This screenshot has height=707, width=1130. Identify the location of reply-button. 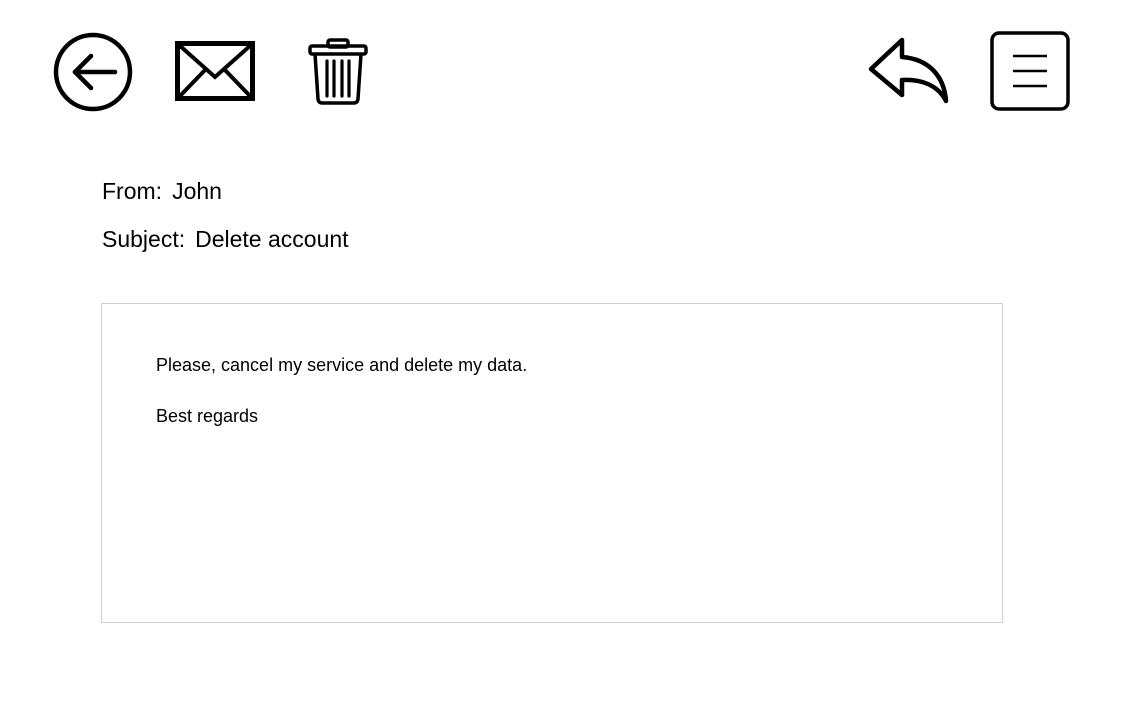
(909, 72).